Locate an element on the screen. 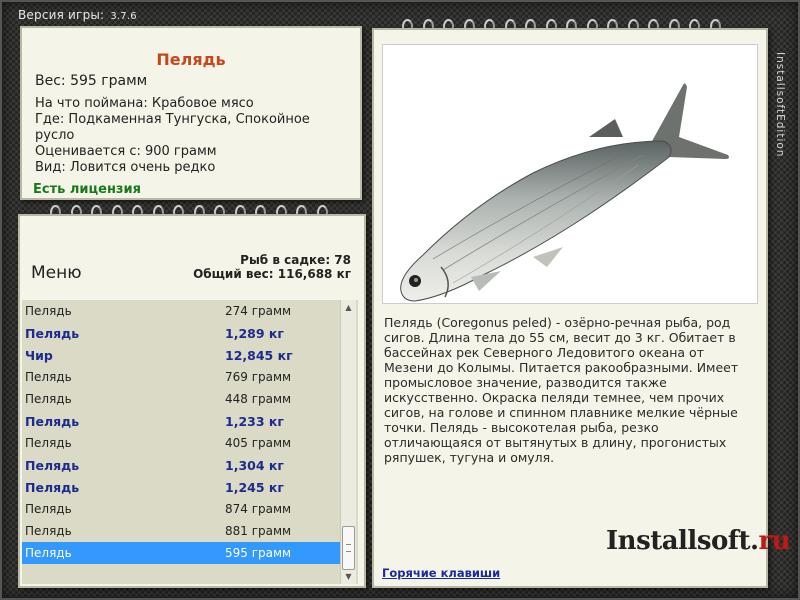 The height and width of the screenshot is (600, 800). catch-row: Пелядь 405 грамм is located at coordinates (181, 443).